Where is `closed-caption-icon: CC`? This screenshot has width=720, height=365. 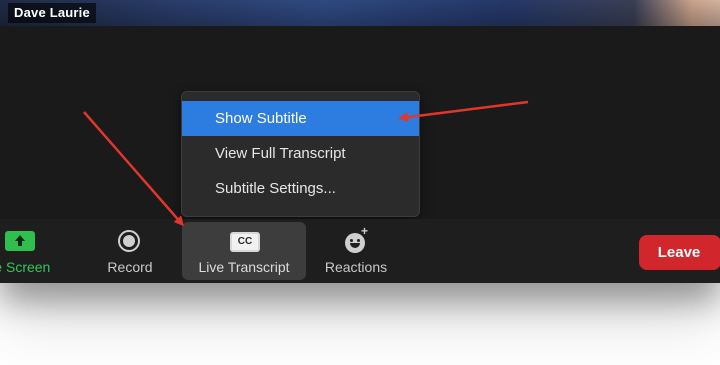 closed-caption-icon: CC is located at coordinates (245, 242).